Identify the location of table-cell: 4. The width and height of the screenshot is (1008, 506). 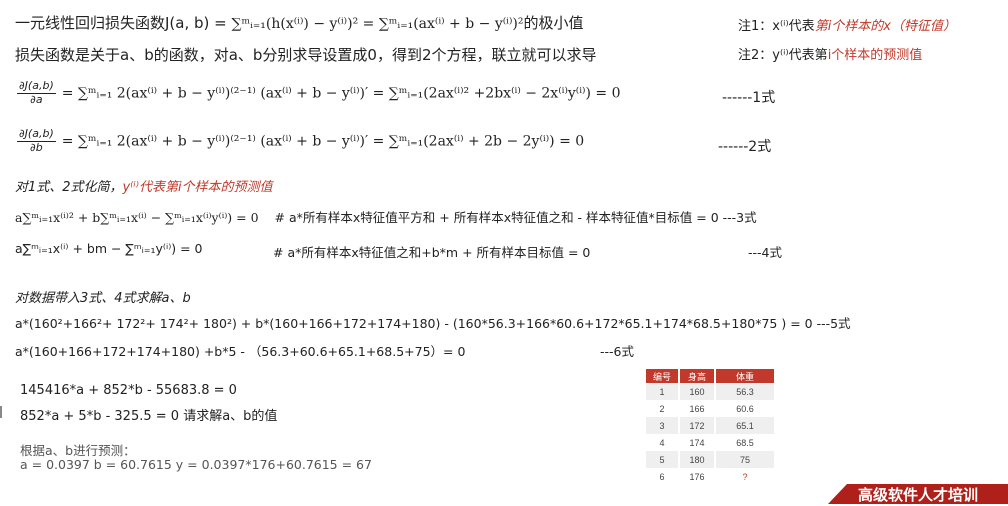
(663, 442).